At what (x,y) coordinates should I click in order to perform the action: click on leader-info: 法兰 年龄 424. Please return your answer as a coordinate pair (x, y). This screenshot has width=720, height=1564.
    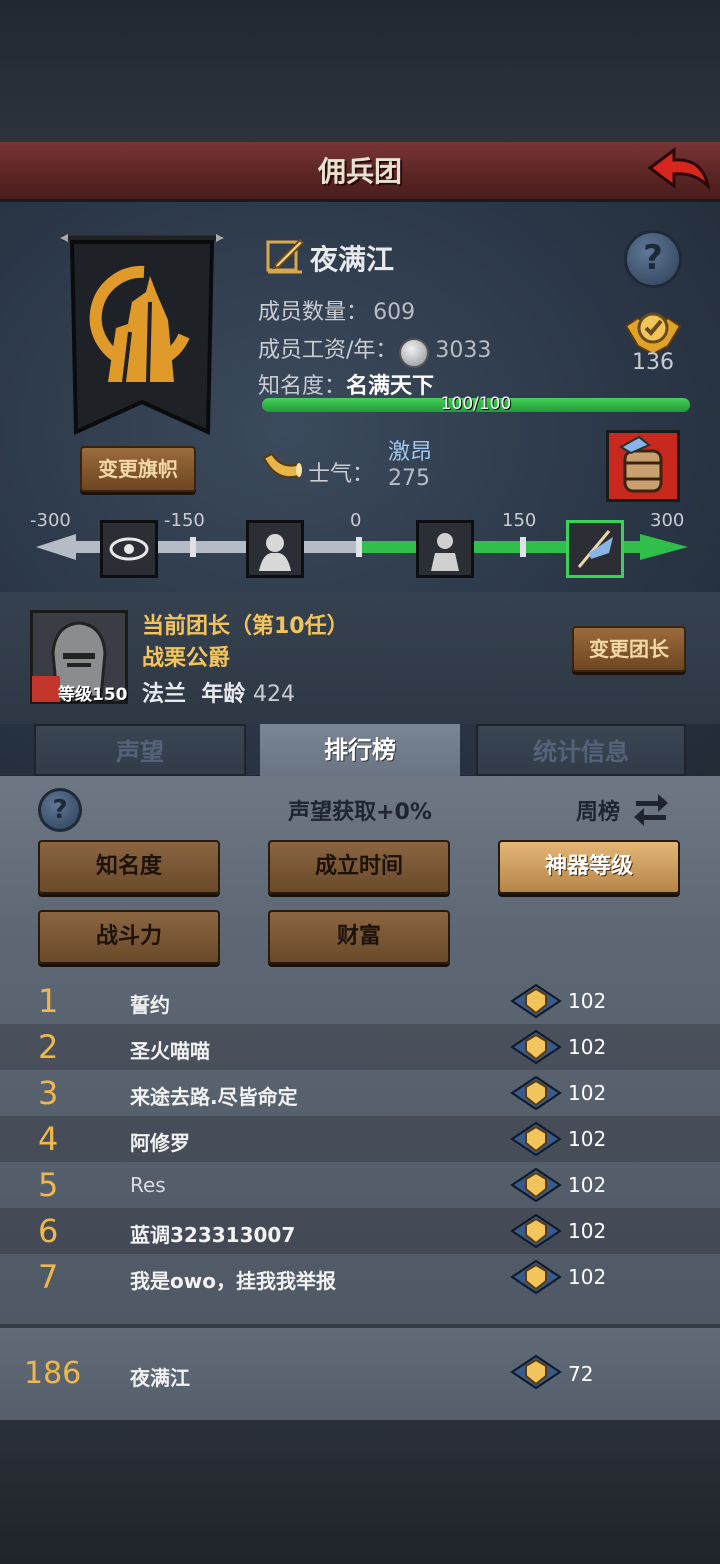
    Looking at the image, I should click on (218, 692).